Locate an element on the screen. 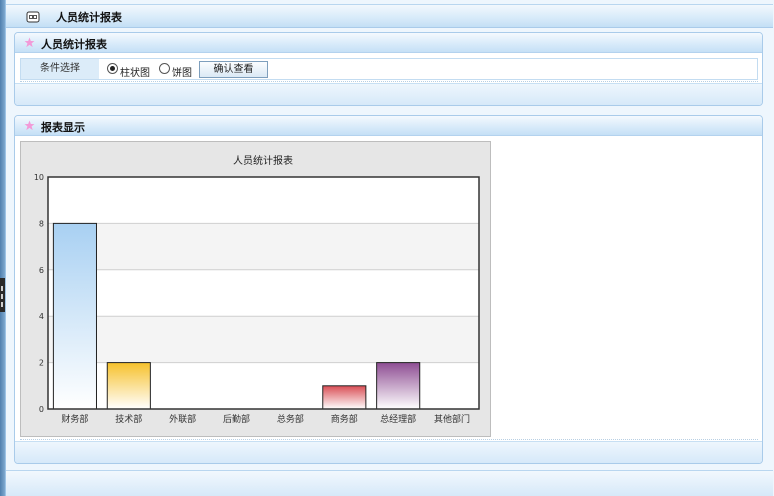  condition-panel-header: 人员统计报表 is located at coordinates (388, 43).